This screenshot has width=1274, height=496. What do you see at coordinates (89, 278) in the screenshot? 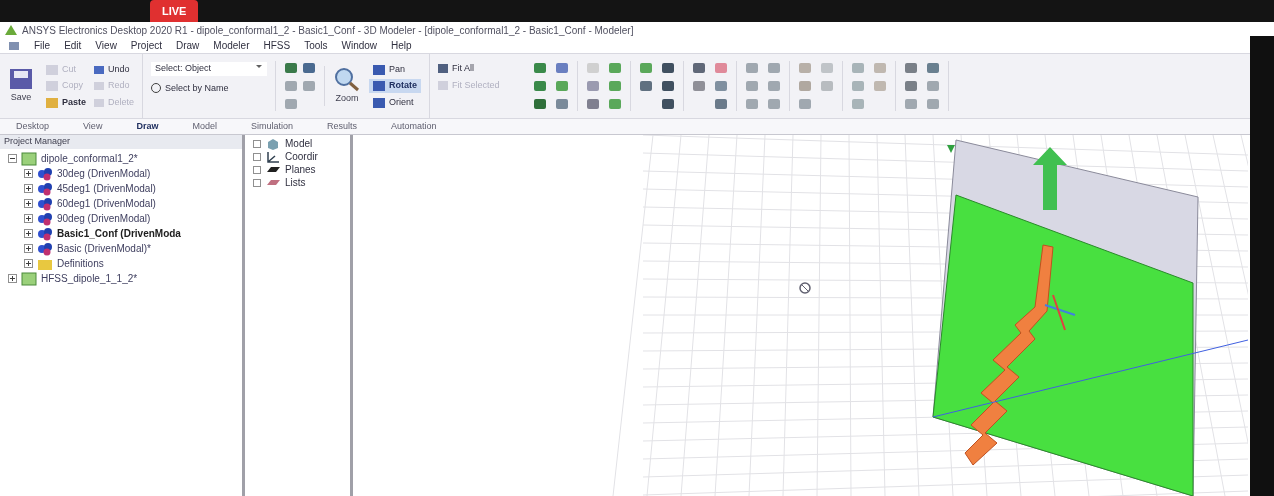
I see `tree-item: HFSS_dipole_1_1_2*` at bounding box center [89, 278].